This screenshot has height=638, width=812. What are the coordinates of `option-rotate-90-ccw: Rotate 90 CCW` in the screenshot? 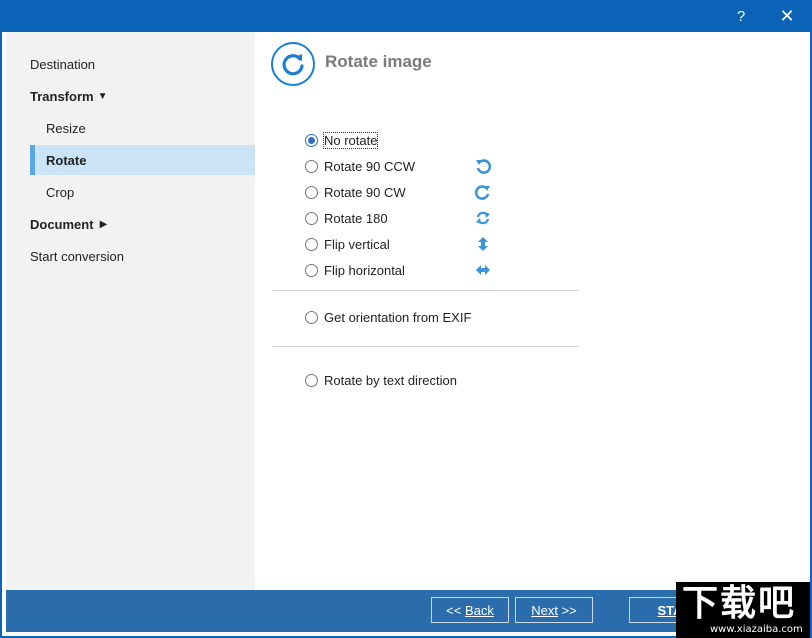 It's located at (400, 166).